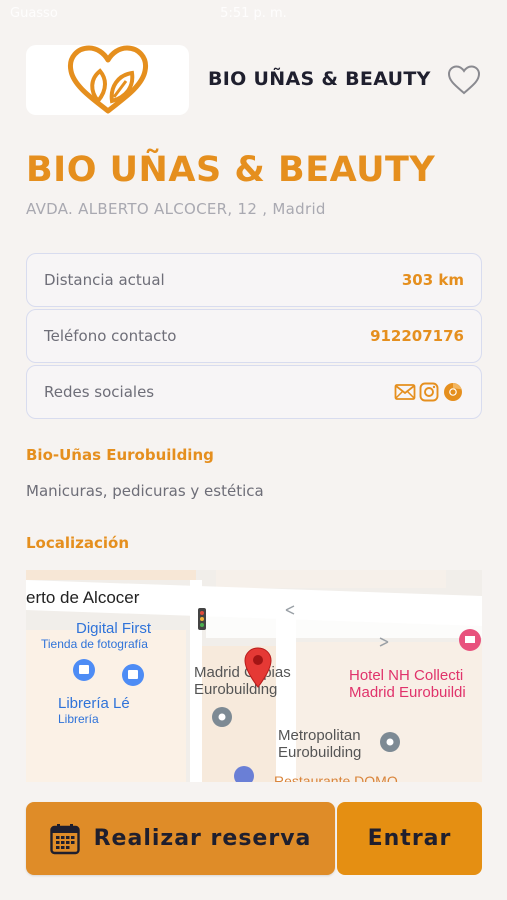 This screenshot has width=507, height=900. Describe the element at coordinates (104, 280) in the screenshot. I see `distance-label: Distancia actual` at that location.